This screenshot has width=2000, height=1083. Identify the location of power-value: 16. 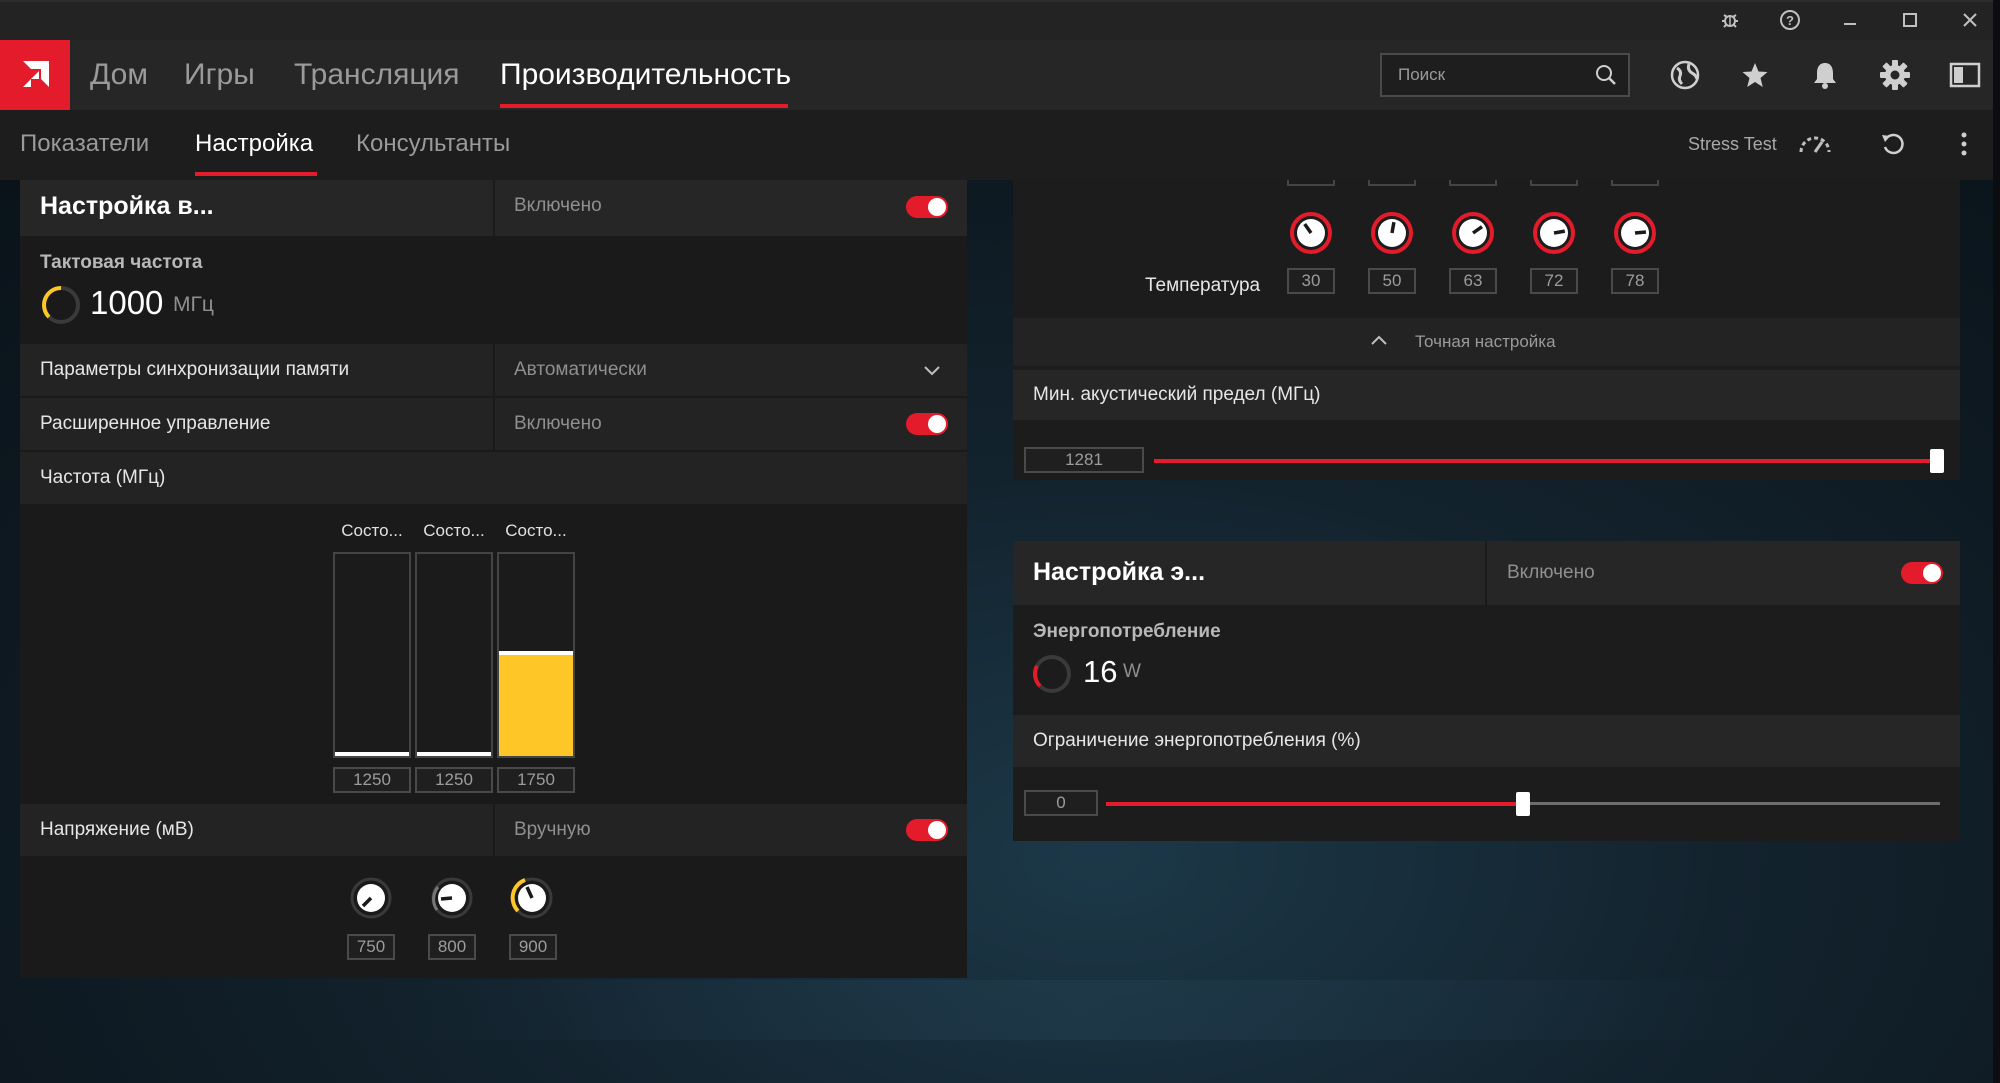
(1100, 671).